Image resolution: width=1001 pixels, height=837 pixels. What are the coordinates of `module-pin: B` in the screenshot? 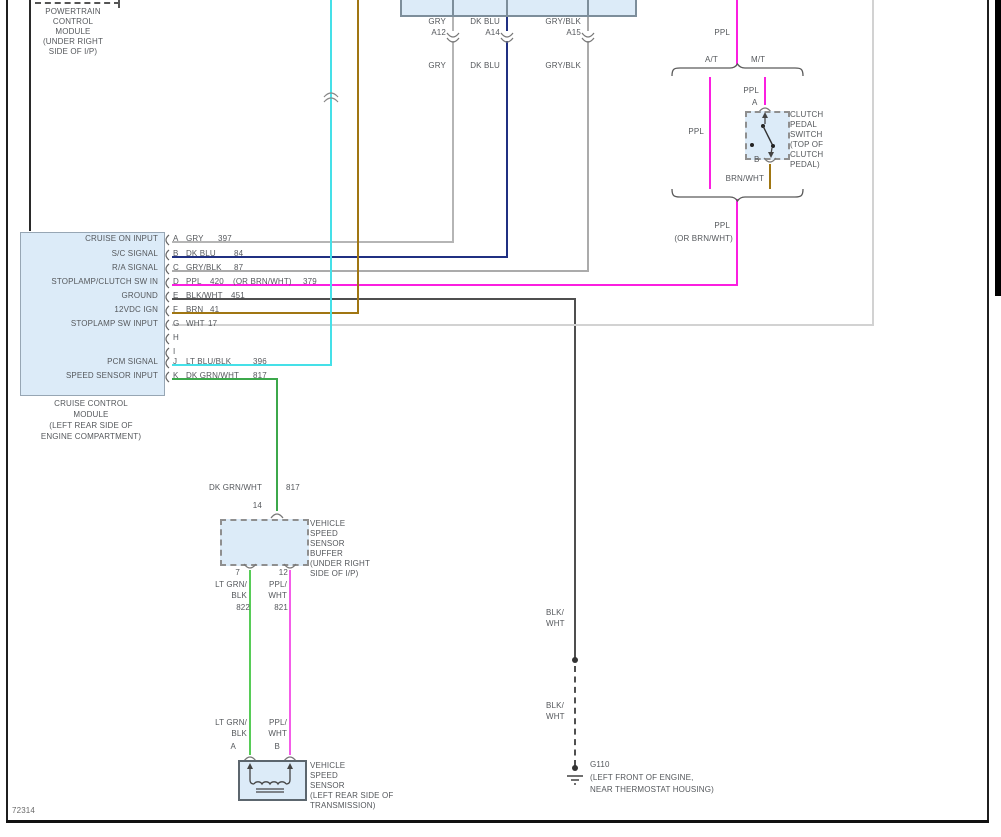 It's located at (176, 253).